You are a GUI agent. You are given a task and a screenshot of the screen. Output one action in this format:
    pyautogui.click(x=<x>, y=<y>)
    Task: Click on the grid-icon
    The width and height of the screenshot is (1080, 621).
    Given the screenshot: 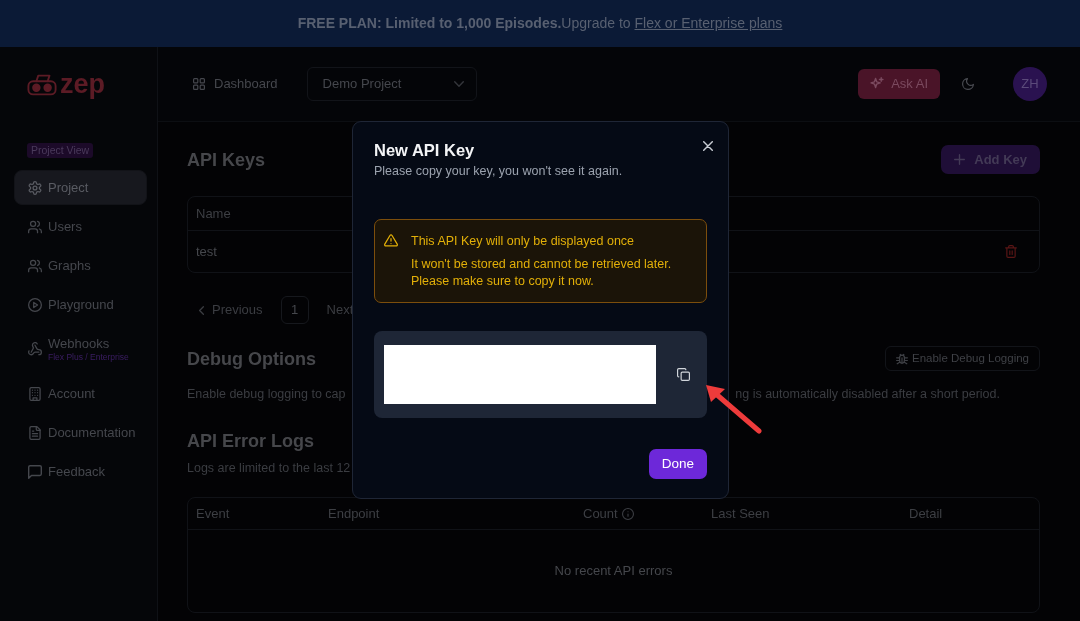 What is the action you would take?
    pyautogui.click(x=199, y=84)
    